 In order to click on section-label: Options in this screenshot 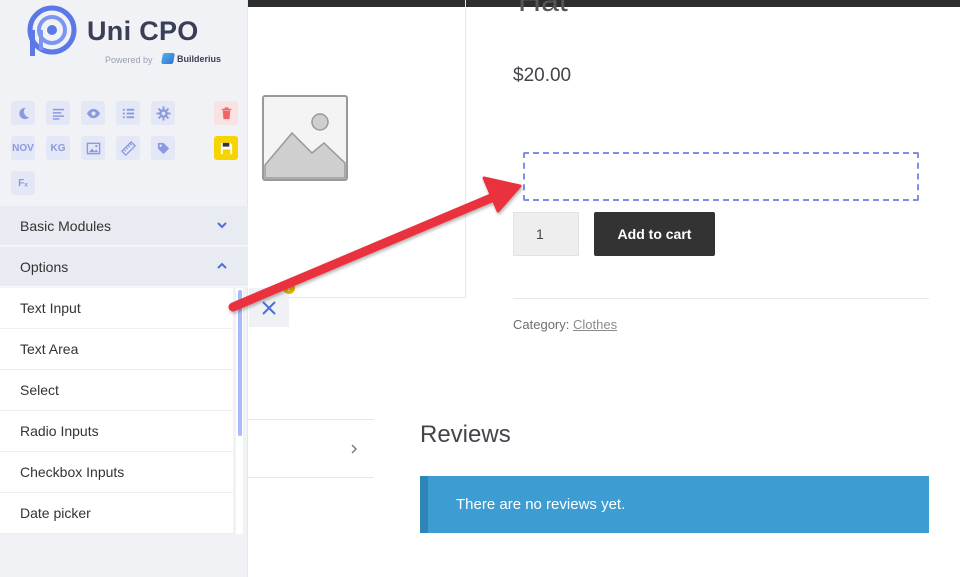, I will do `click(44, 266)`.